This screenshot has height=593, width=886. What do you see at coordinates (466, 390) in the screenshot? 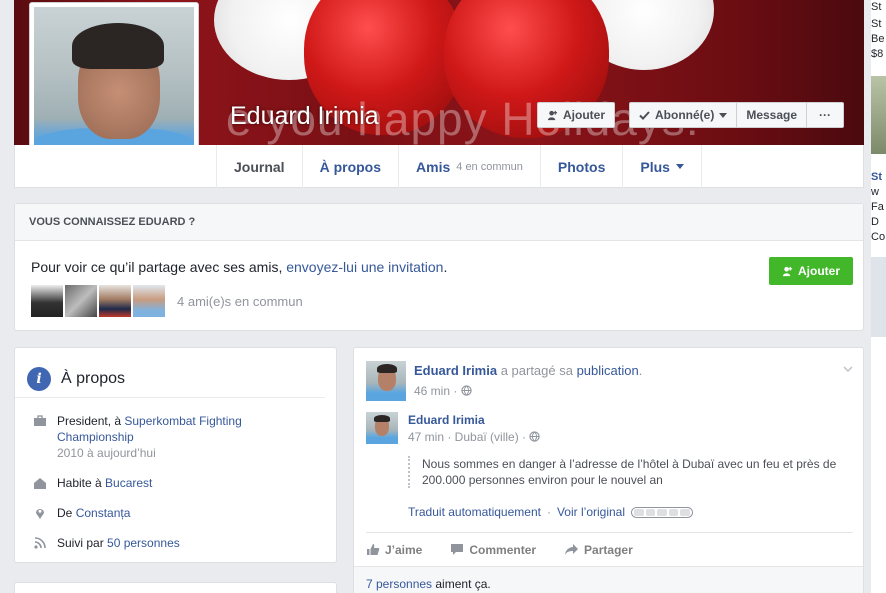
I see `globe-icon` at bounding box center [466, 390].